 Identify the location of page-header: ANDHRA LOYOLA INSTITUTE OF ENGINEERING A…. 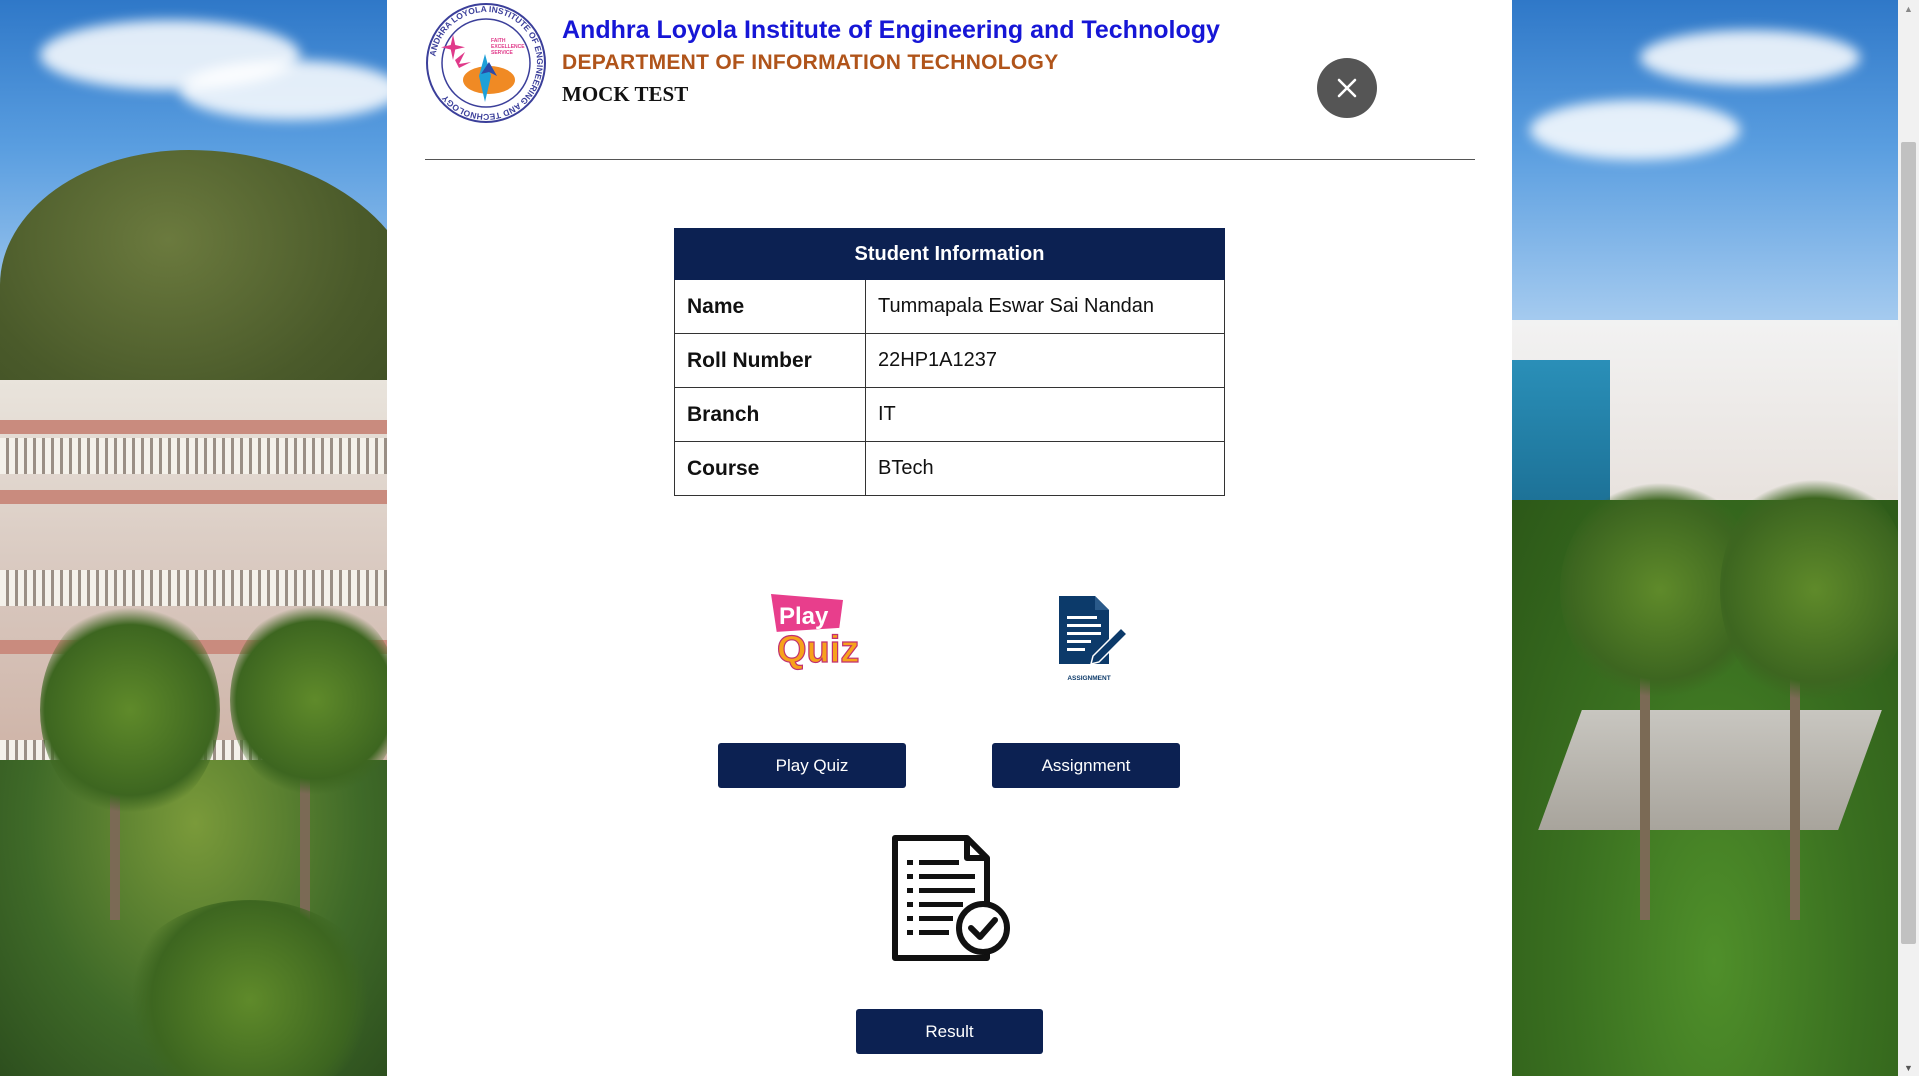
(950, 64).